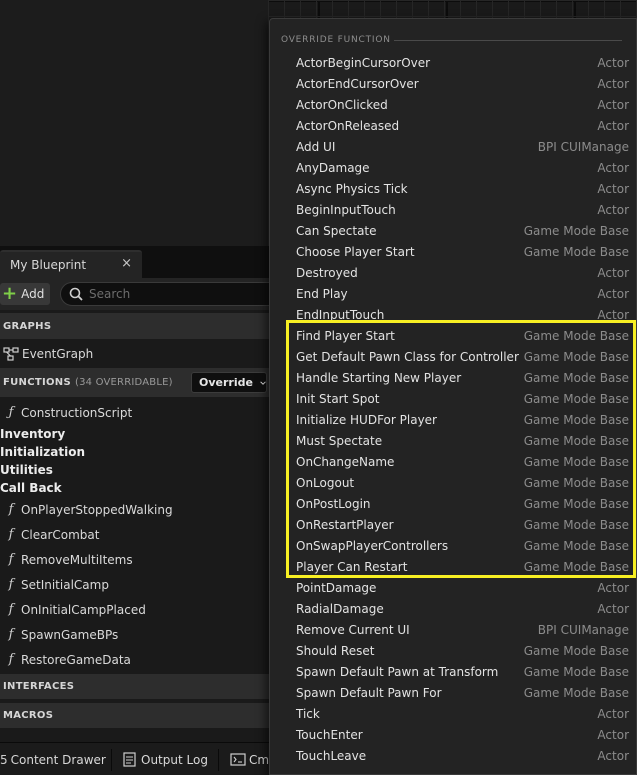  Describe the element at coordinates (11, 412) in the screenshot. I see `function-override-icon: ƒ` at that location.